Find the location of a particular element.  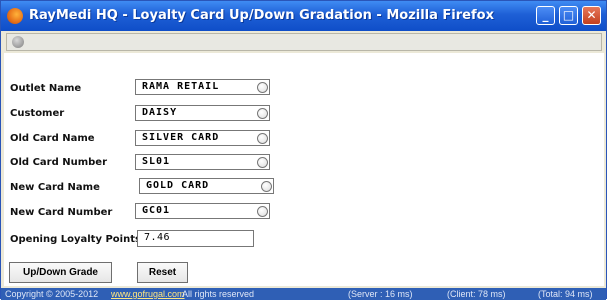

outlet-name-field: RAMA RETAIL is located at coordinates (202, 87).